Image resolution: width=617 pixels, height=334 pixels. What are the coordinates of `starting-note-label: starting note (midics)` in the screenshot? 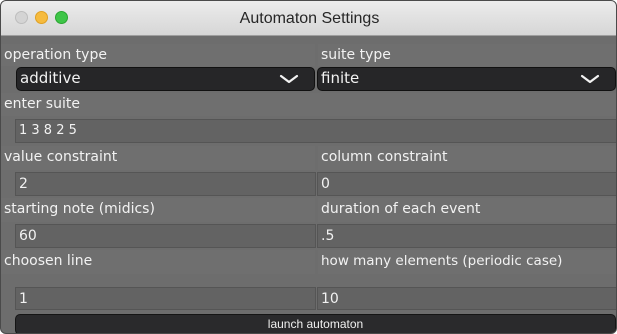 It's located at (158, 210).